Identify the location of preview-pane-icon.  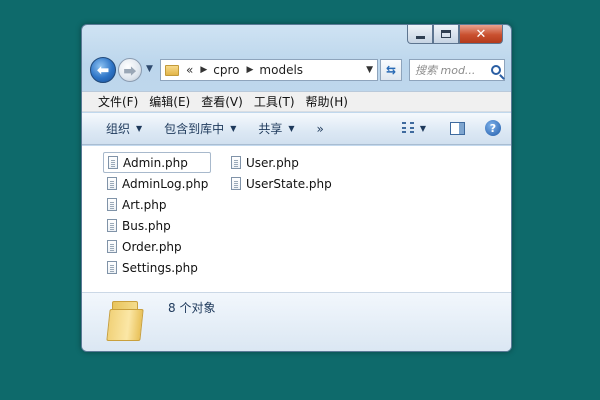
(457, 128).